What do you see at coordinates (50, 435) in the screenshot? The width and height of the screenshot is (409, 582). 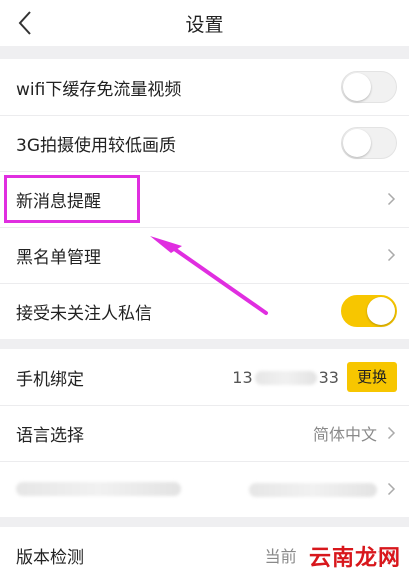 I see `language-label: 语言选择` at bounding box center [50, 435].